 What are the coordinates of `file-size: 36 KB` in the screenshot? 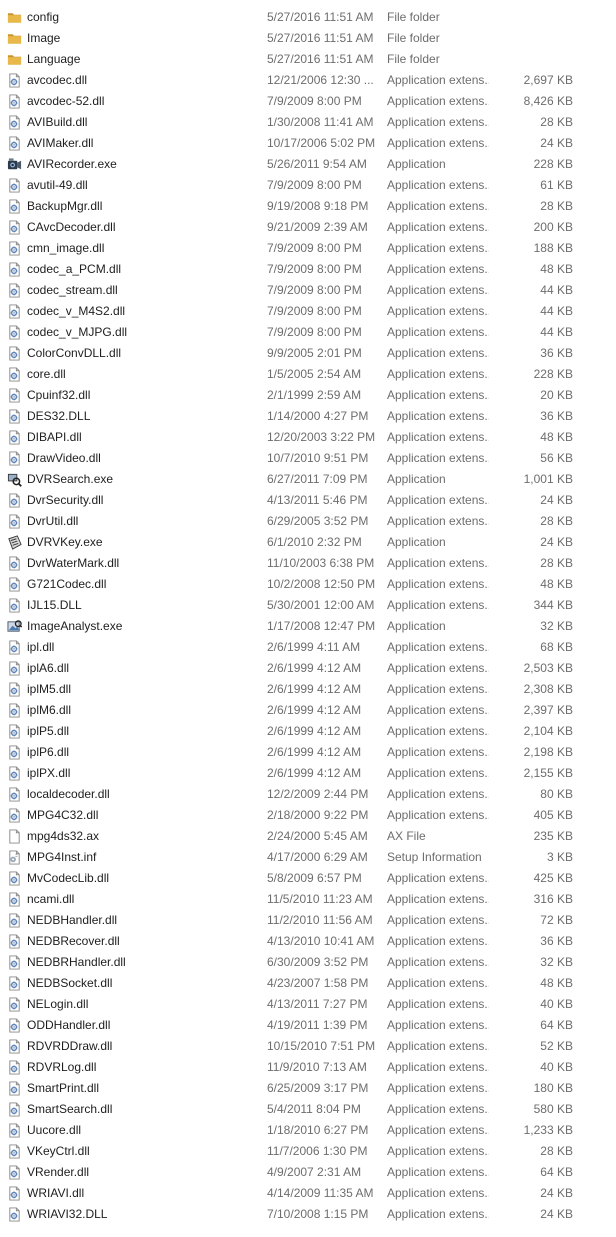 It's located at (556, 941).